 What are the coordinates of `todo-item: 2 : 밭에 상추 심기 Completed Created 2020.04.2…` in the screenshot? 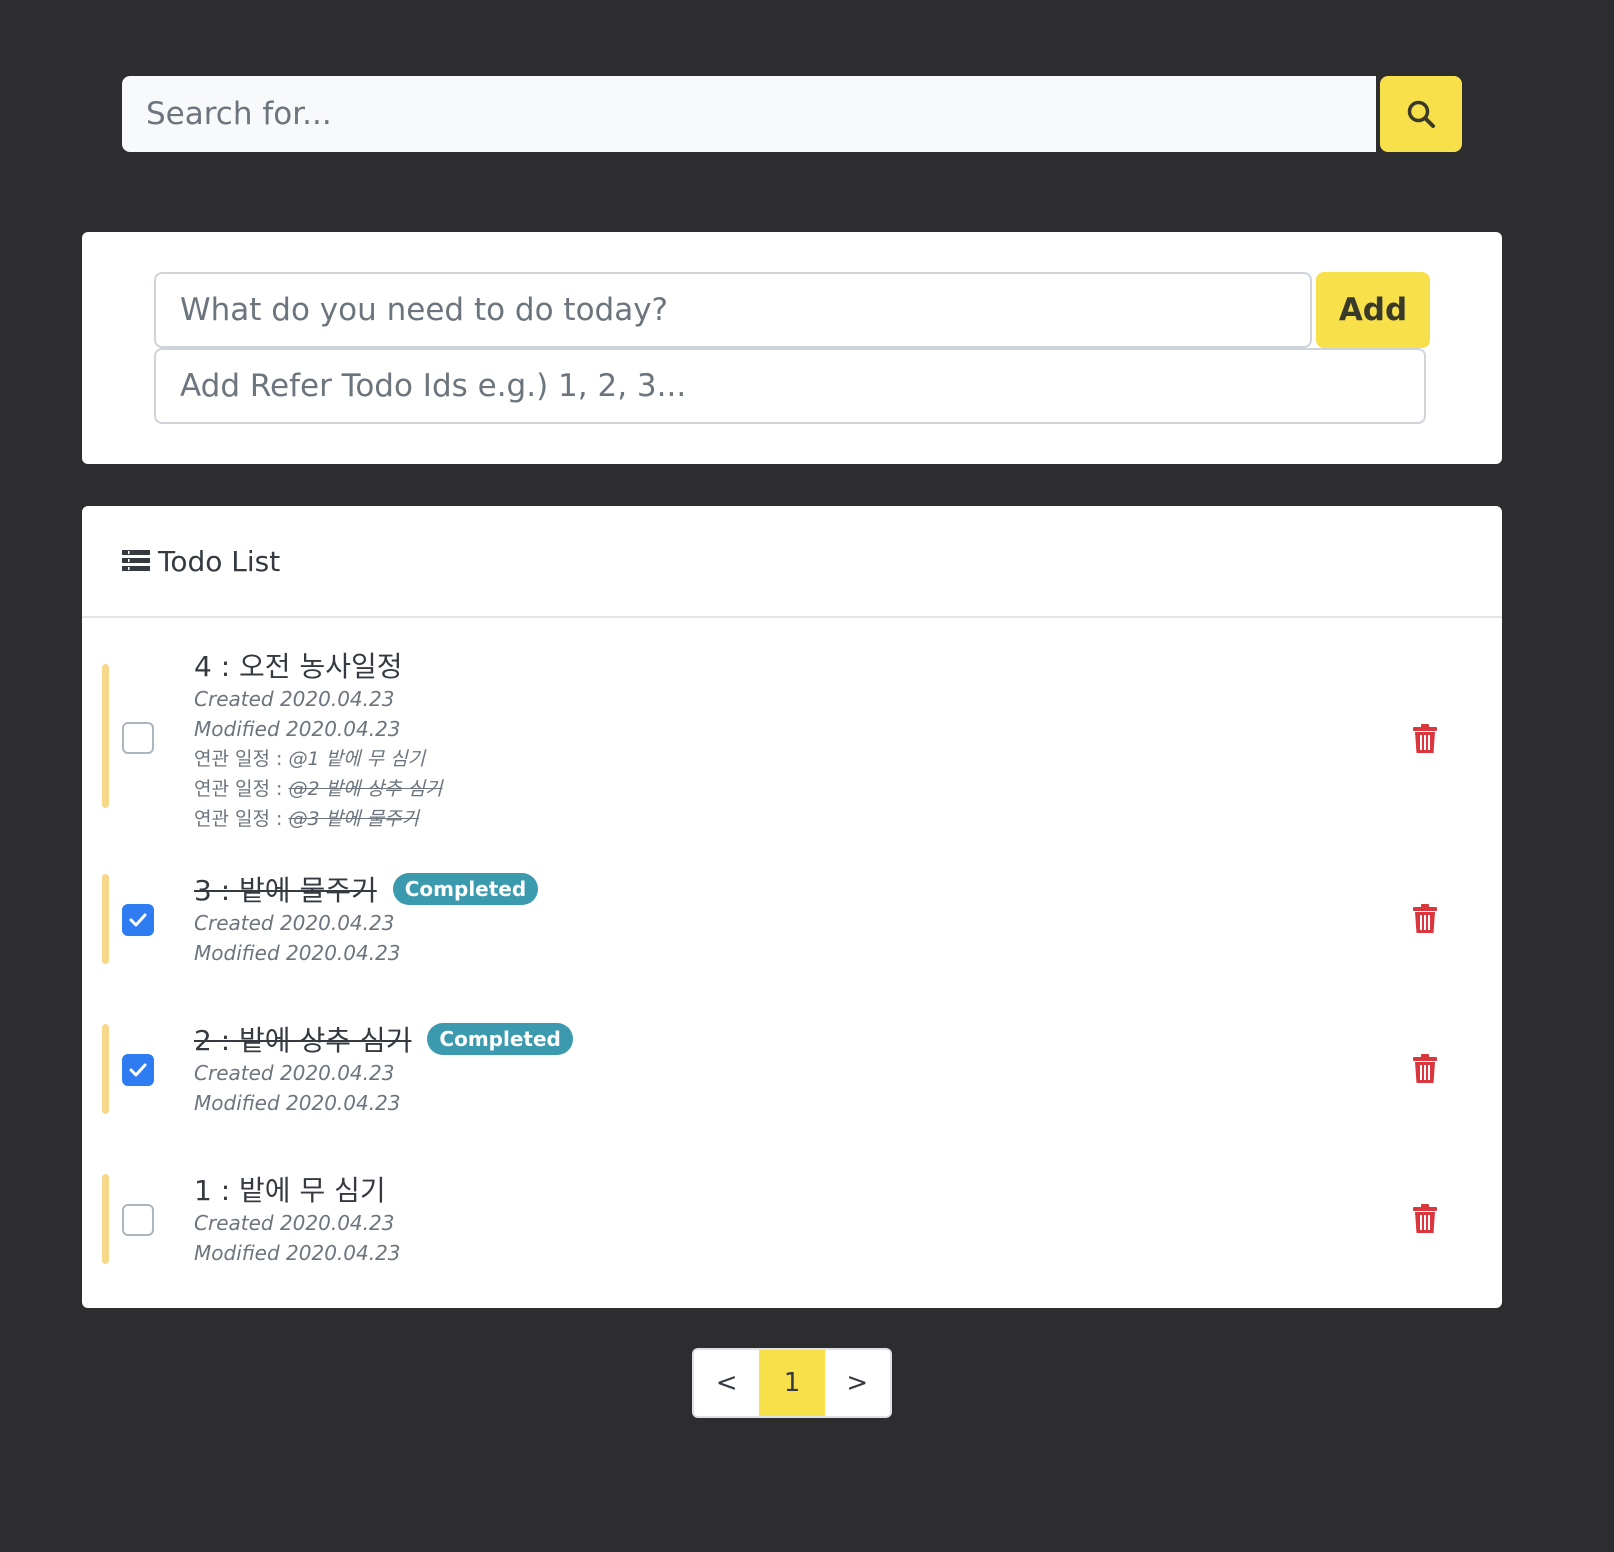 It's located at (792, 1072).